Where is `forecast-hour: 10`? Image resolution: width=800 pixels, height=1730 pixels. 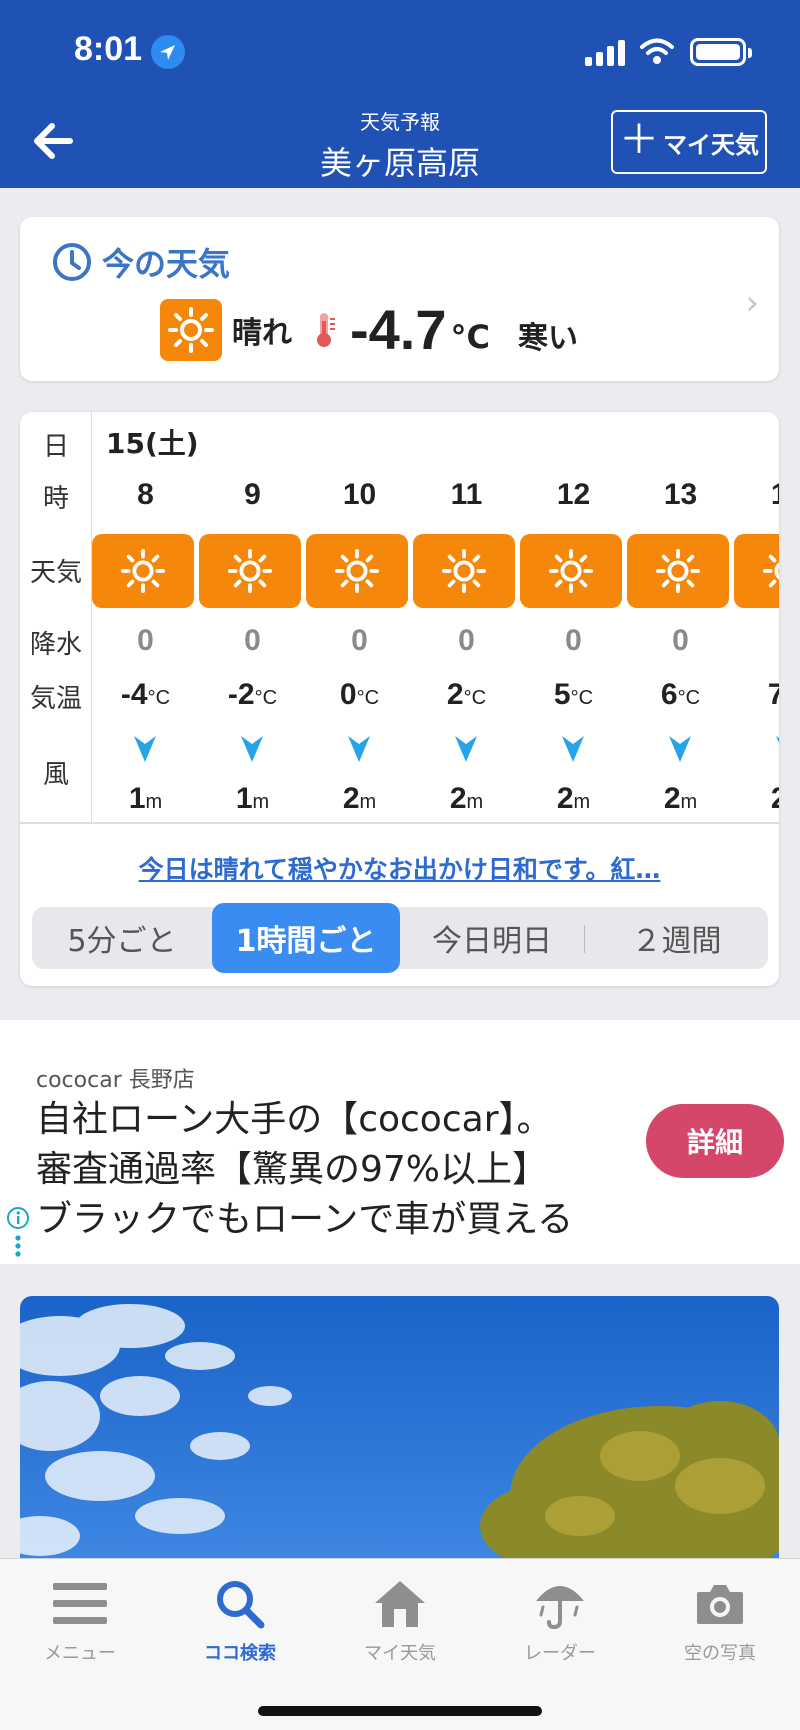
forecast-hour: 10 is located at coordinates (359, 494).